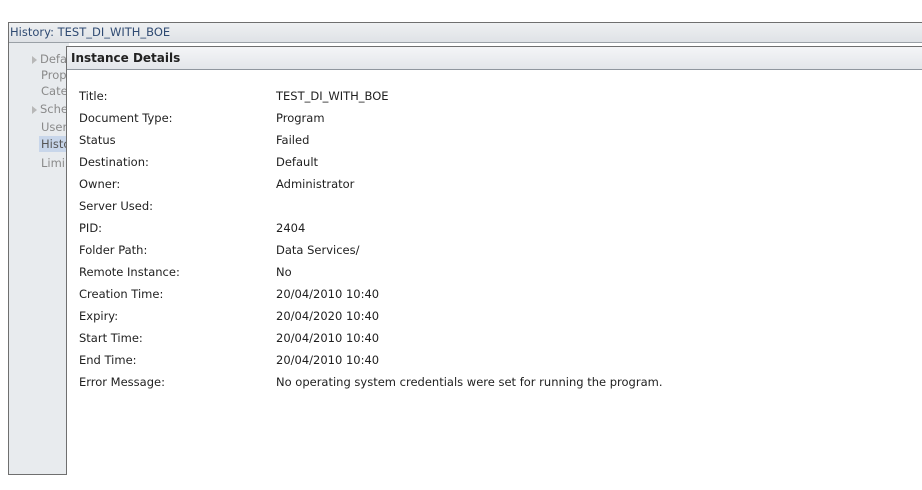 The height and width of the screenshot is (490, 922). Describe the element at coordinates (111, 338) in the screenshot. I see `detail-label: Start Time:` at that location.